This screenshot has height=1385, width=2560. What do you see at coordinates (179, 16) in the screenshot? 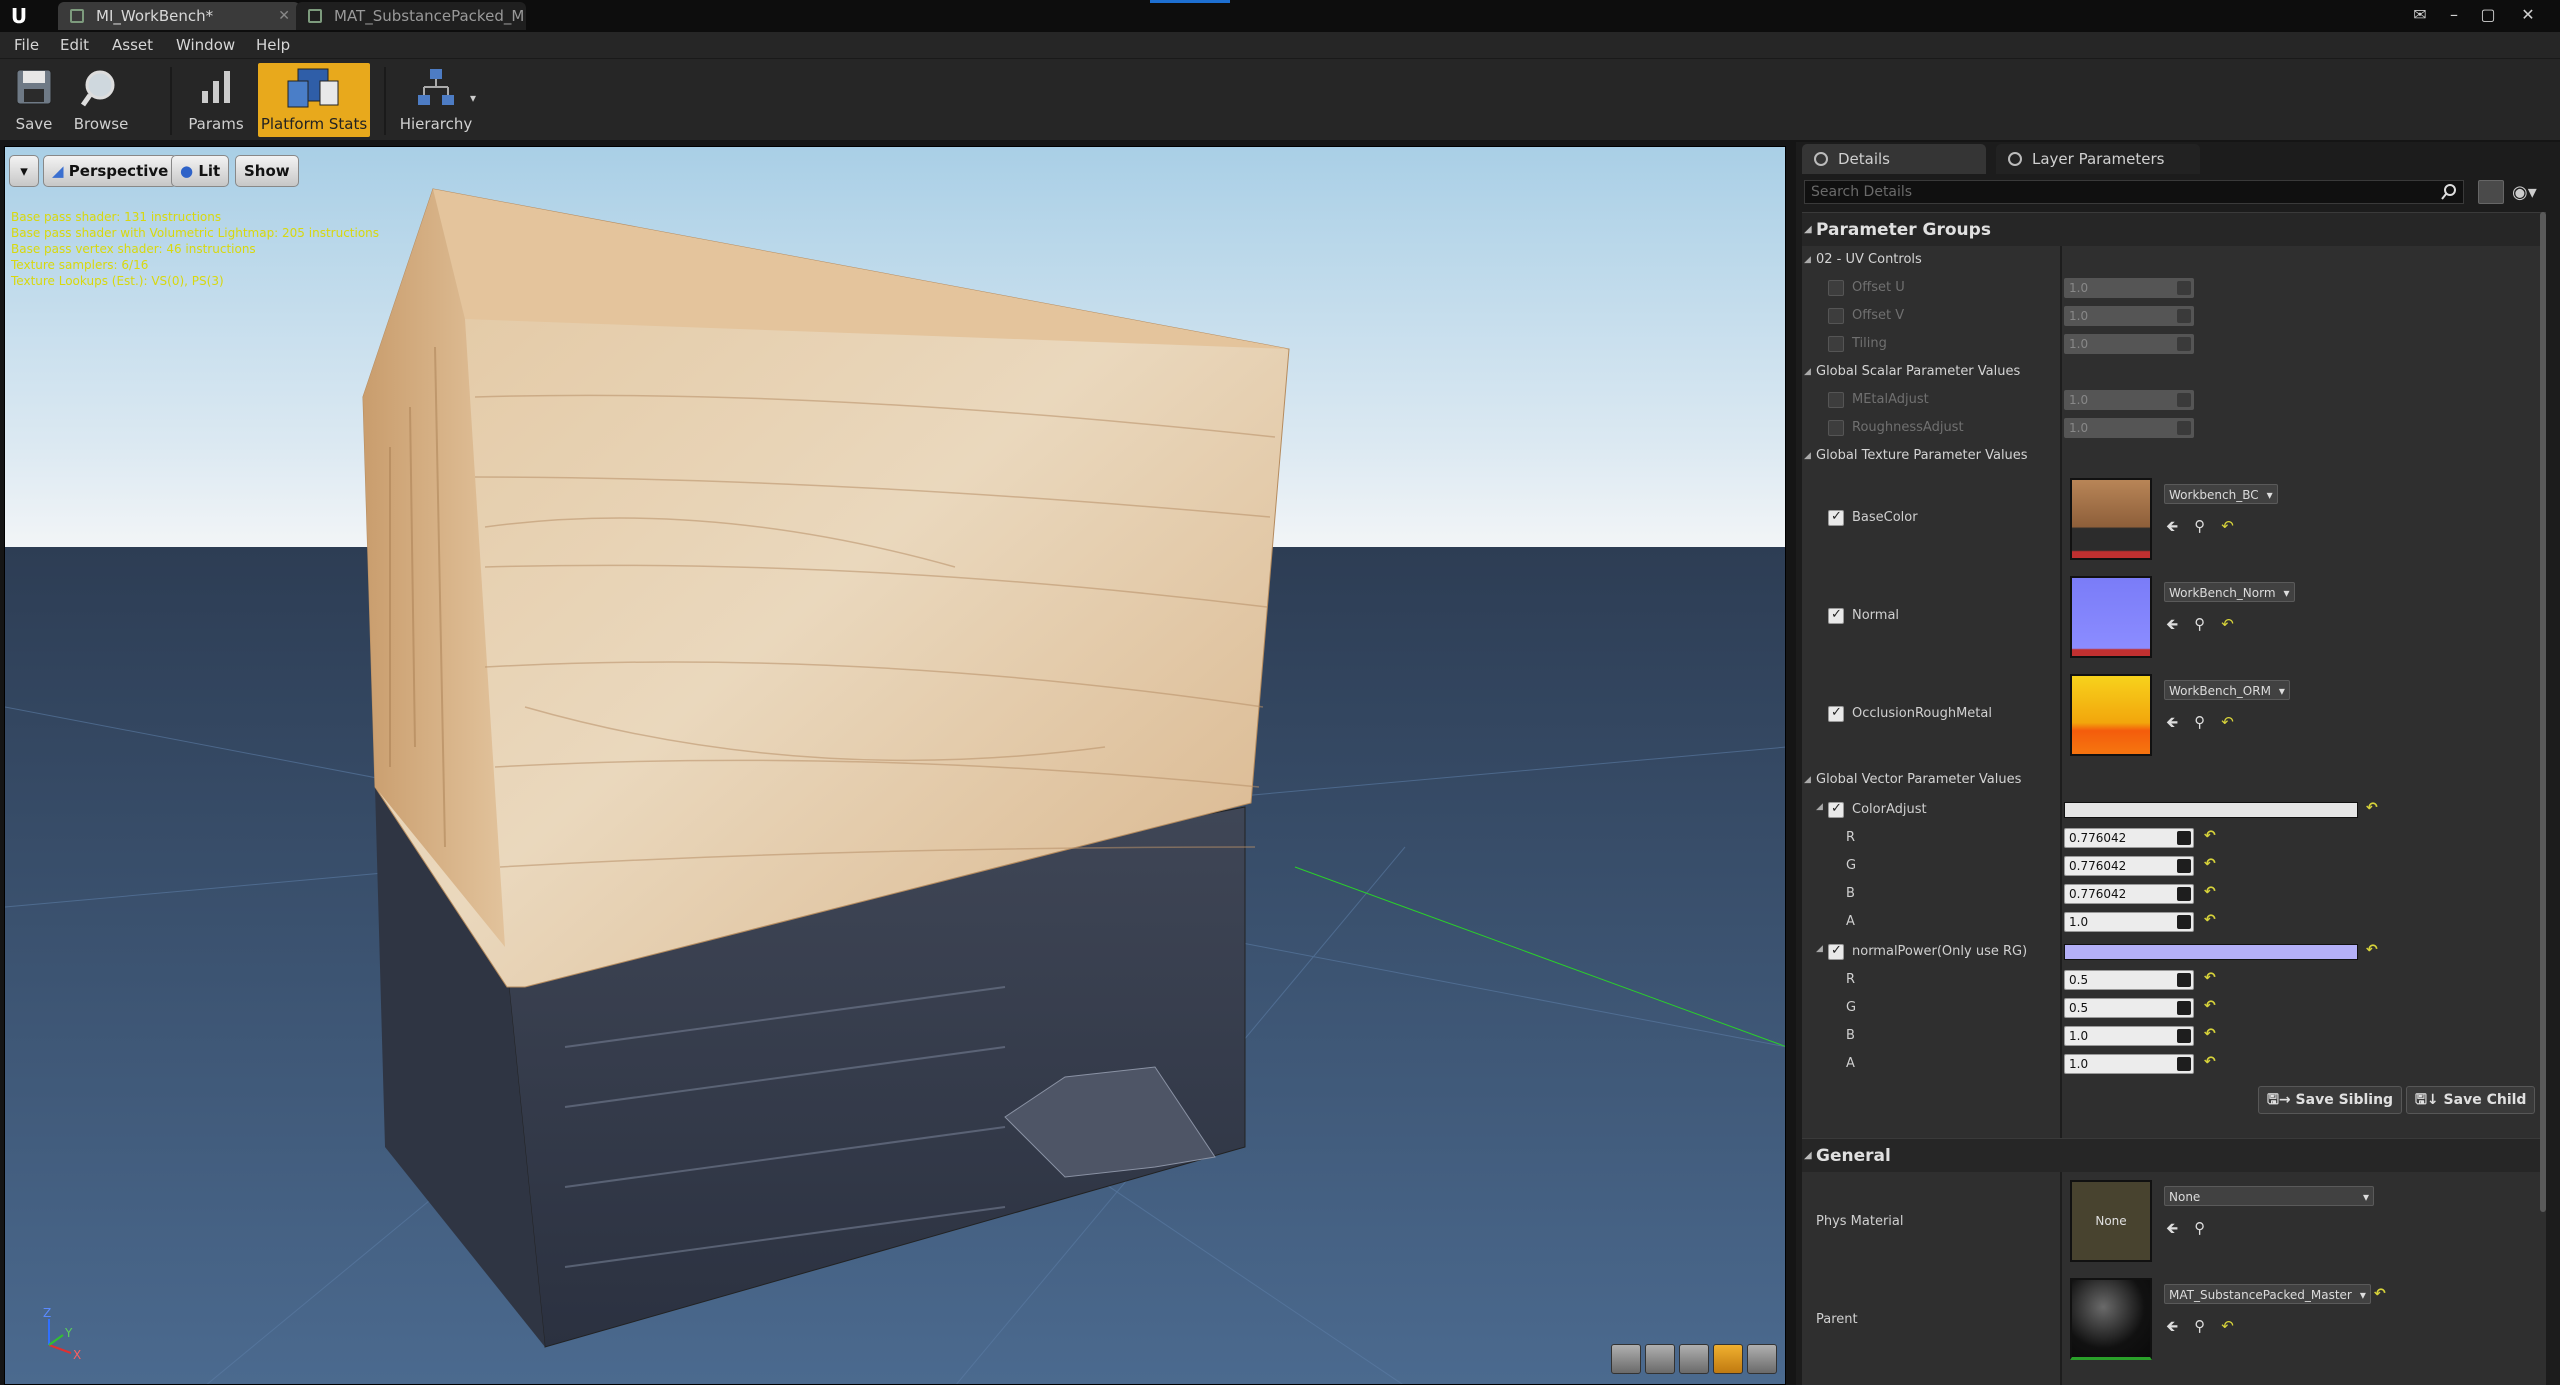
I see `tab-mi-workbench: MI_WorkBench* ✕` at bounding box center [179, 16].